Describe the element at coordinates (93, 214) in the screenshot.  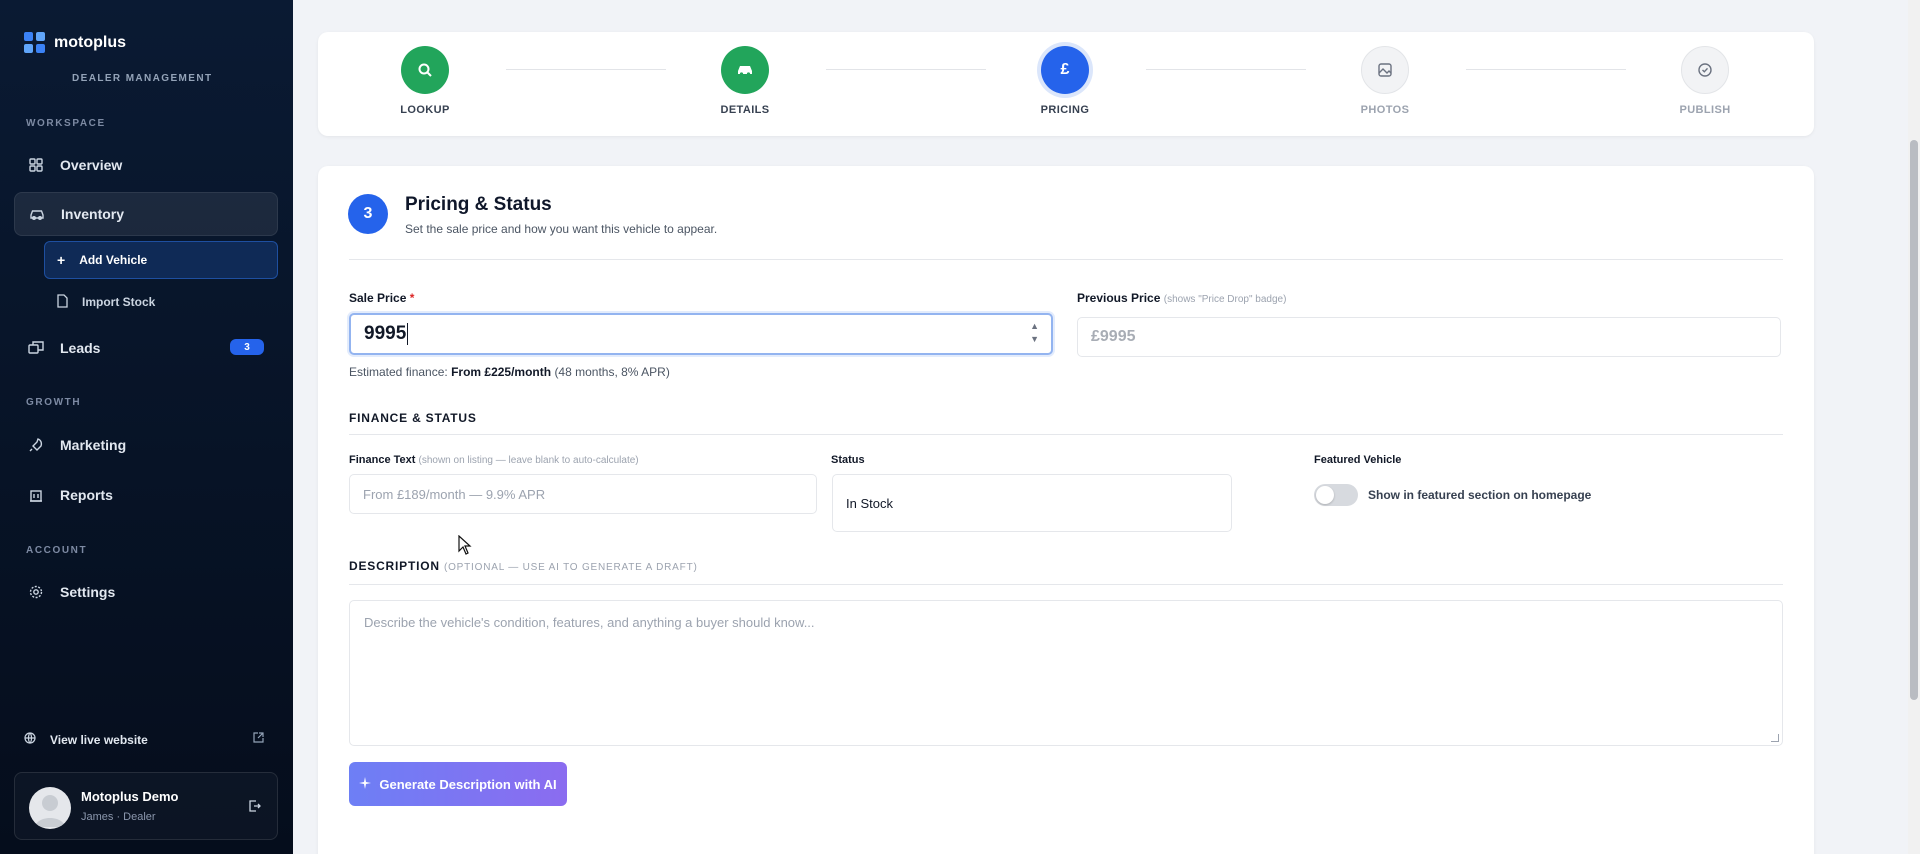
I see `sidebar-item-label: Inventory` at that location.